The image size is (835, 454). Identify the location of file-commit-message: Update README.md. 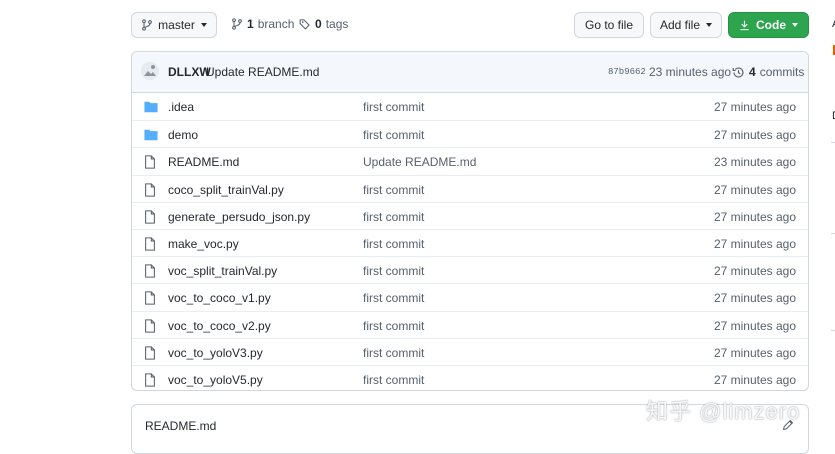
(419, 162).